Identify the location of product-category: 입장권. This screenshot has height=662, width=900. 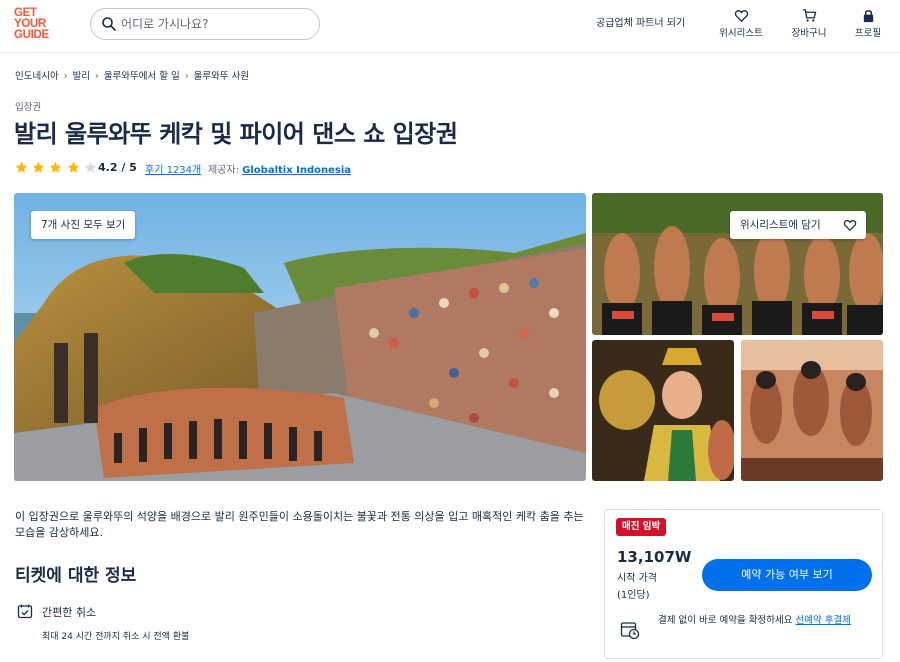
(28, 107).